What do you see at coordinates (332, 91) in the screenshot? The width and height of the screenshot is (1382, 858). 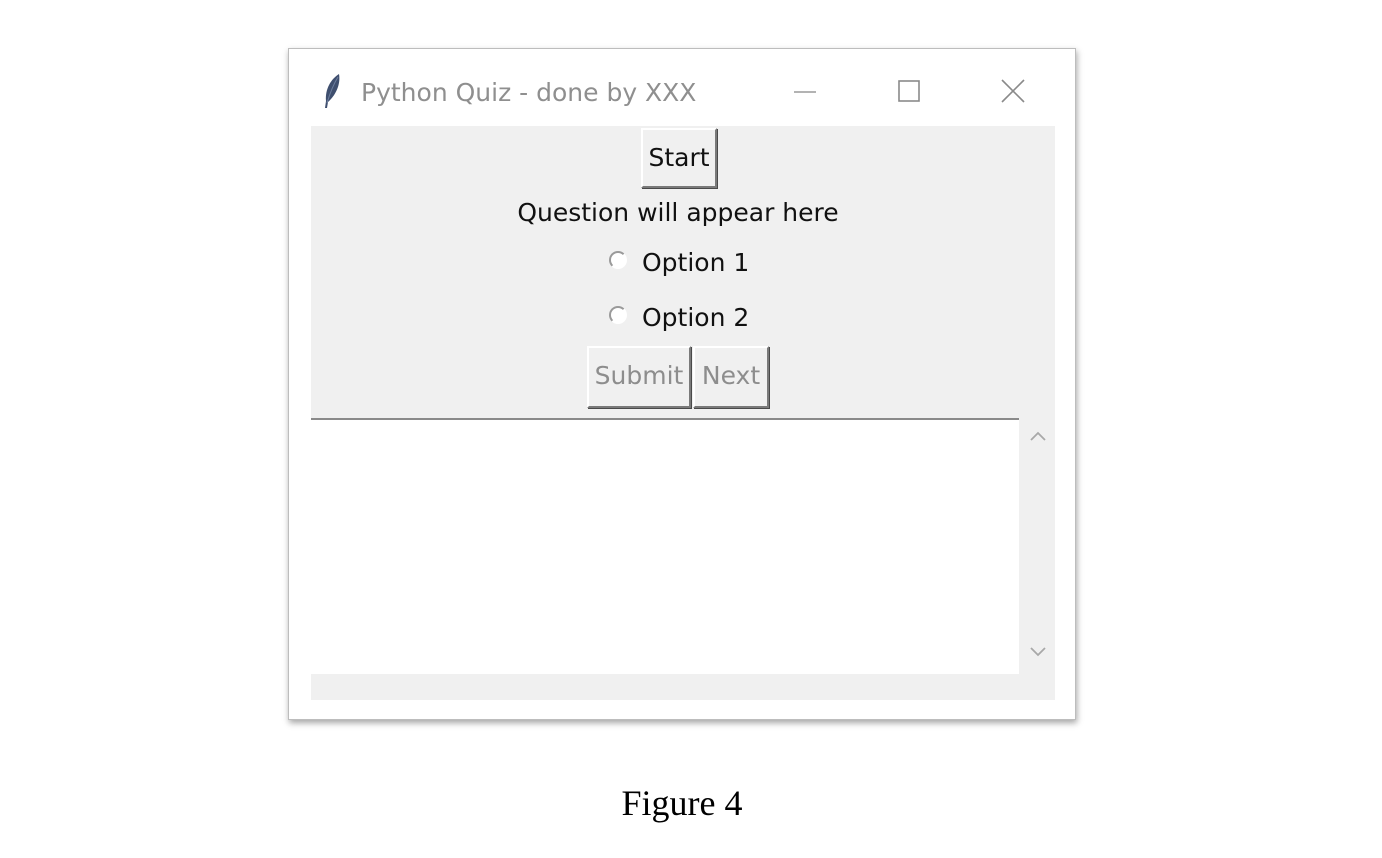 I see `feather-icon` at bounding box center [332, 91].